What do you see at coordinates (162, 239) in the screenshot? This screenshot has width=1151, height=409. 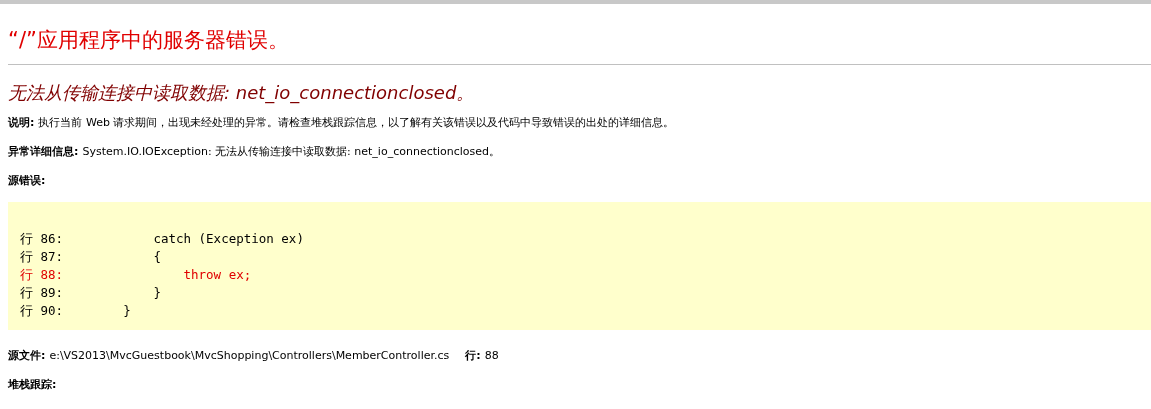 I see `code-line: 行 86: catch (Exception ex)` at bounding box center [162, 239].